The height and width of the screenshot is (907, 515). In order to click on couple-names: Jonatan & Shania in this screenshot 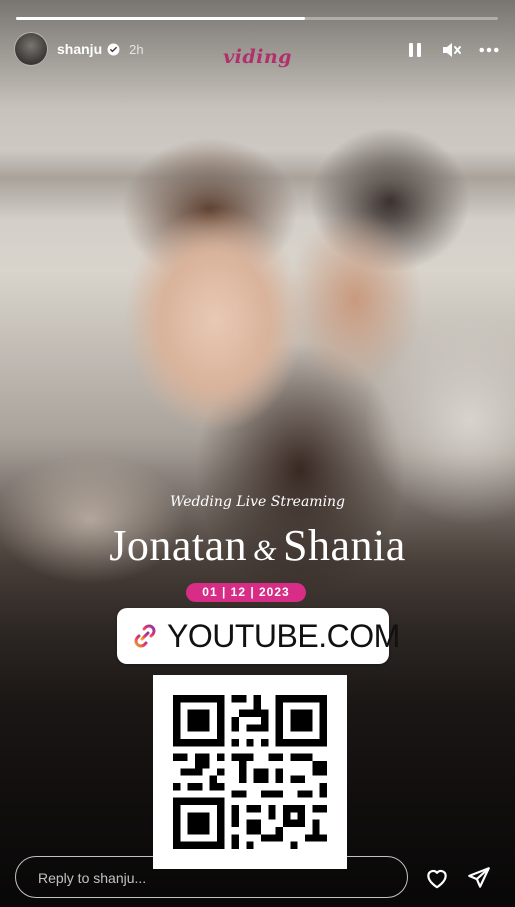, I will do `click(257, 545)`.